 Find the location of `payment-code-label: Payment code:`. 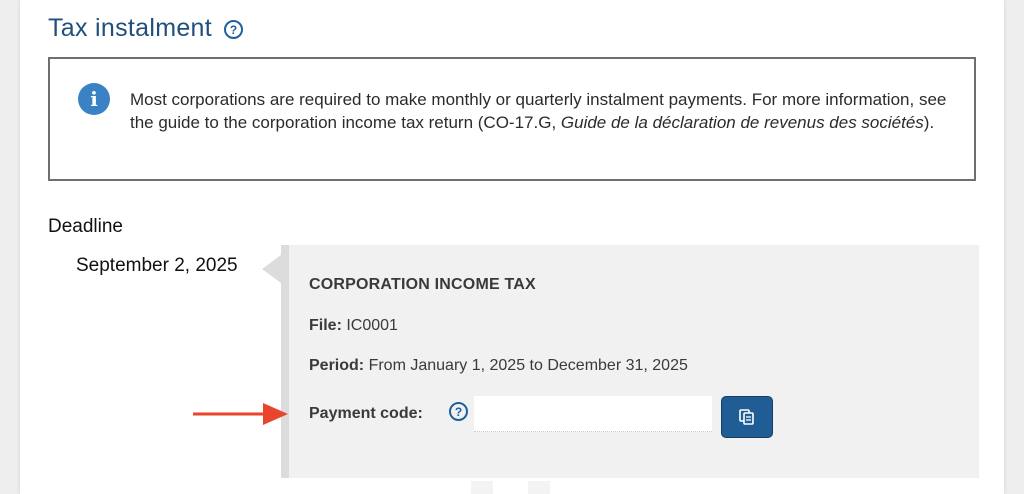

payment-code-label: Payment code: is located at coordinates (366, 413).